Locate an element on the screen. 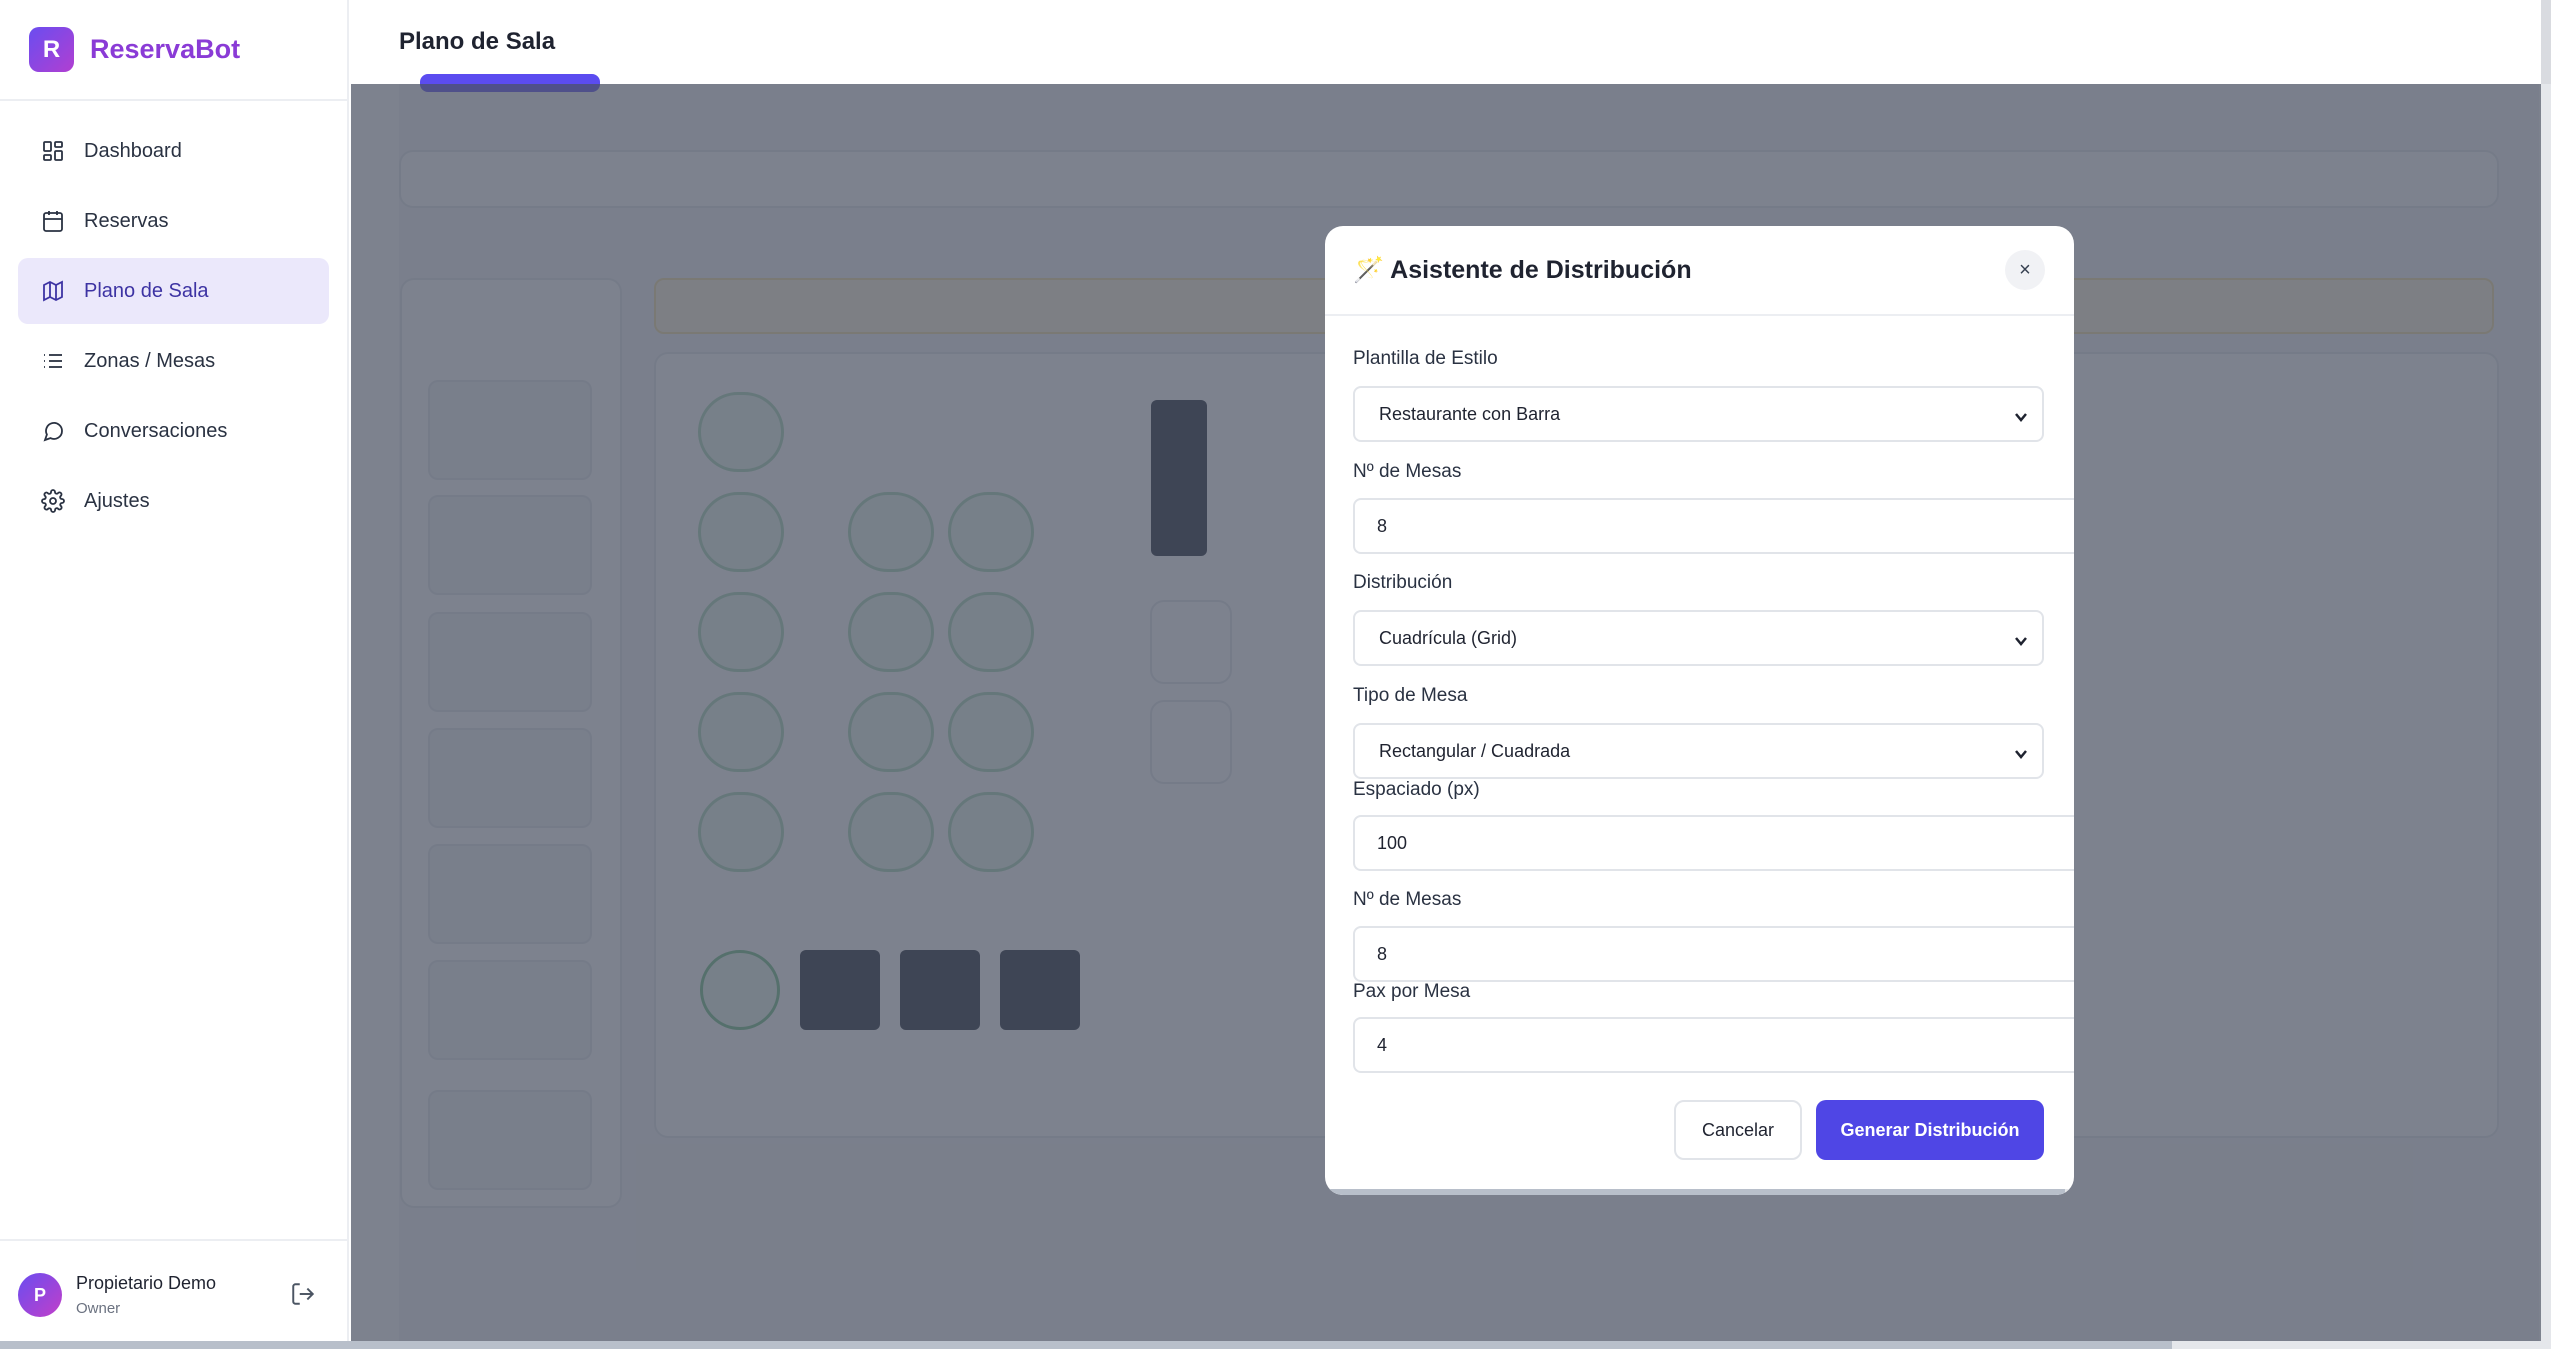 This screenshot has width=2551, height=1349. user-info: Propietario Demo Owner is located at coordinates (146, 1295).